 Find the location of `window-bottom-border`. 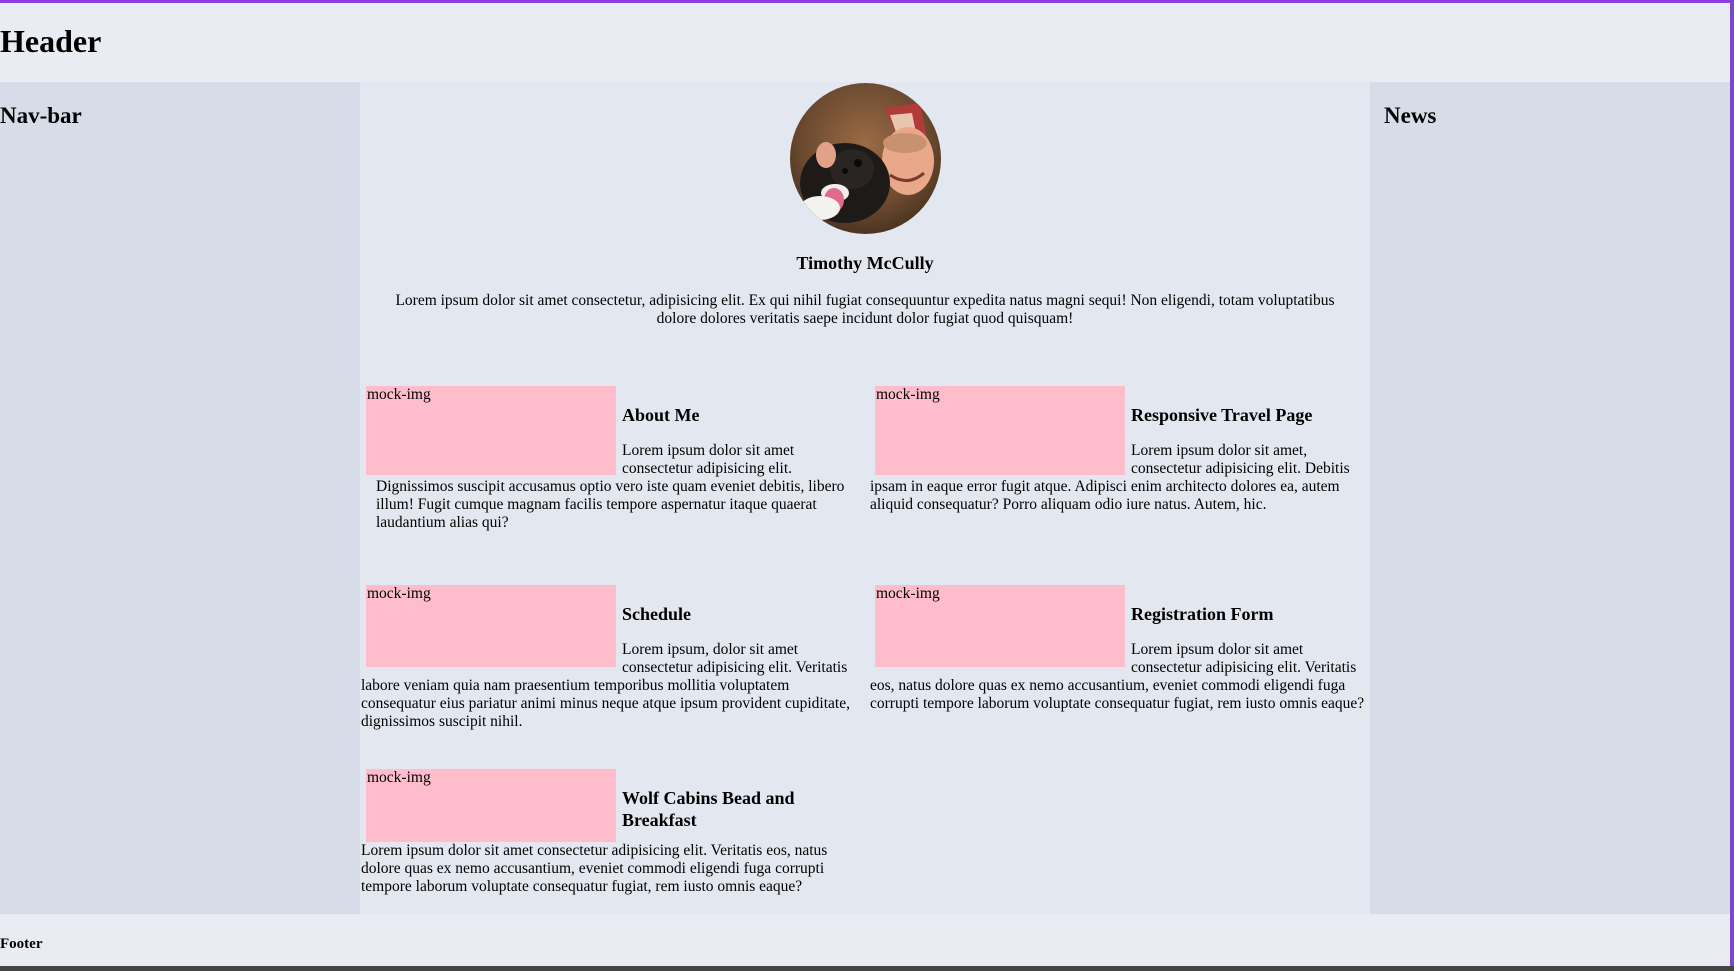

window-bottom-border is located at coordinates (867, 968).